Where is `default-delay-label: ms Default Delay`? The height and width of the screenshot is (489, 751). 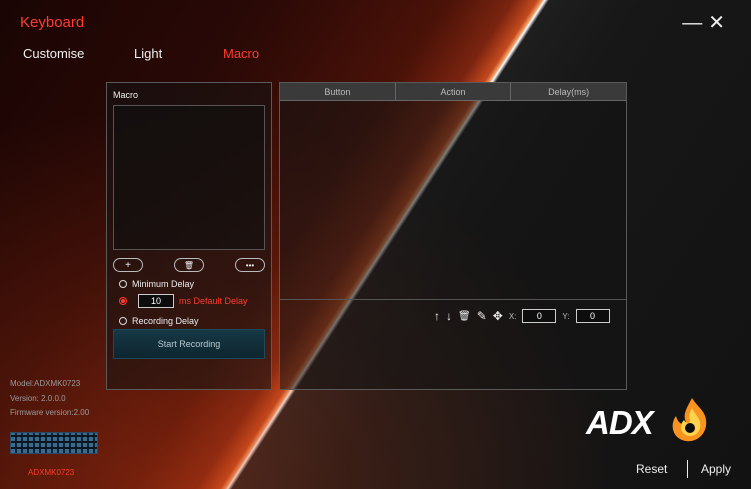 default-delay-label: ms Default Delay is located at coordinates (213, 301).